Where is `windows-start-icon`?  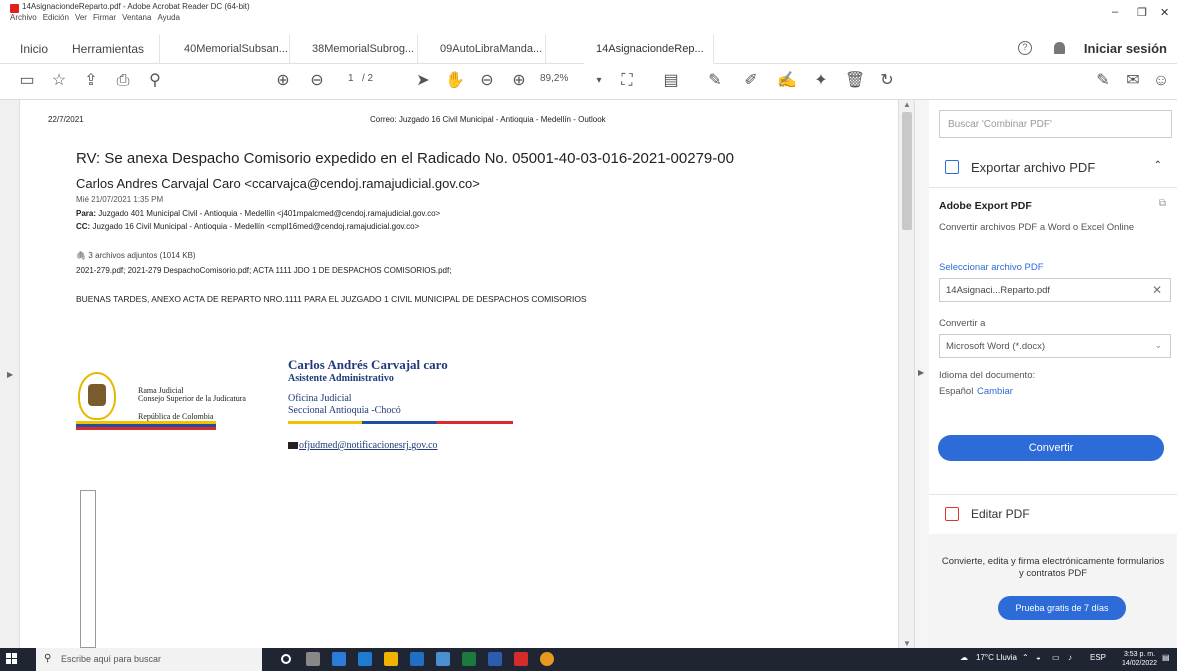 windows-start-icon is located at coordinates (12, 659).